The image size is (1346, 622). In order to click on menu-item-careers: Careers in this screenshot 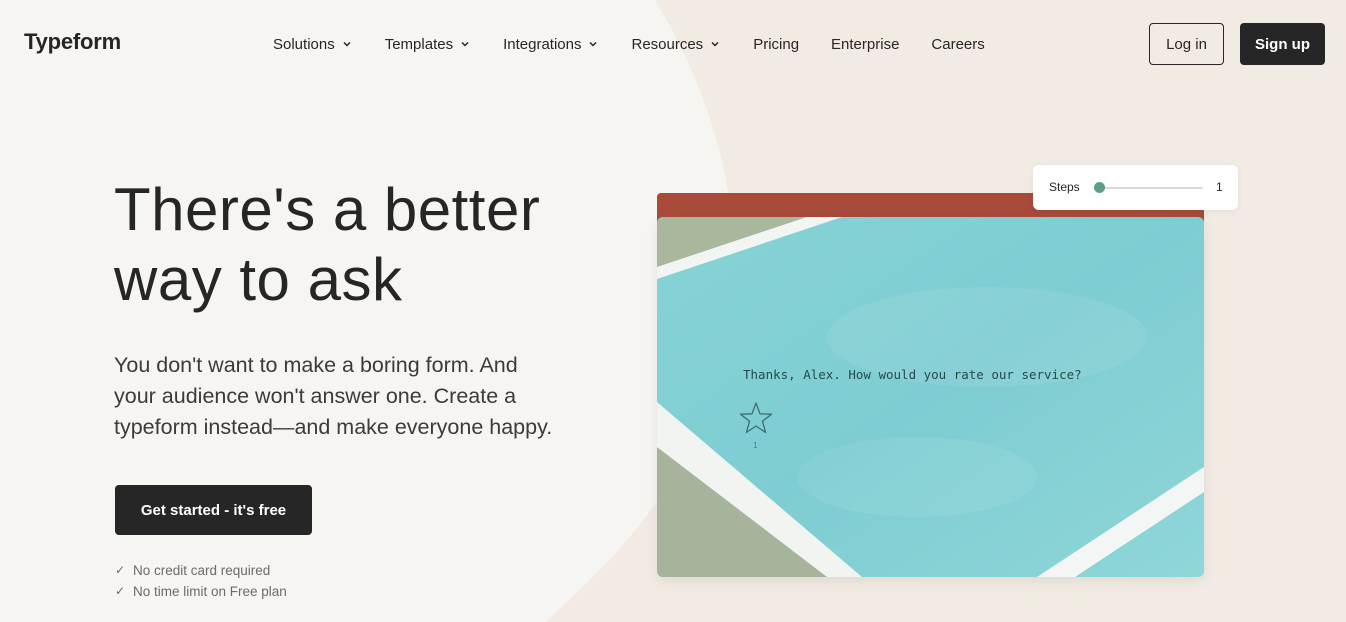, I will do `click(957, 44)`.